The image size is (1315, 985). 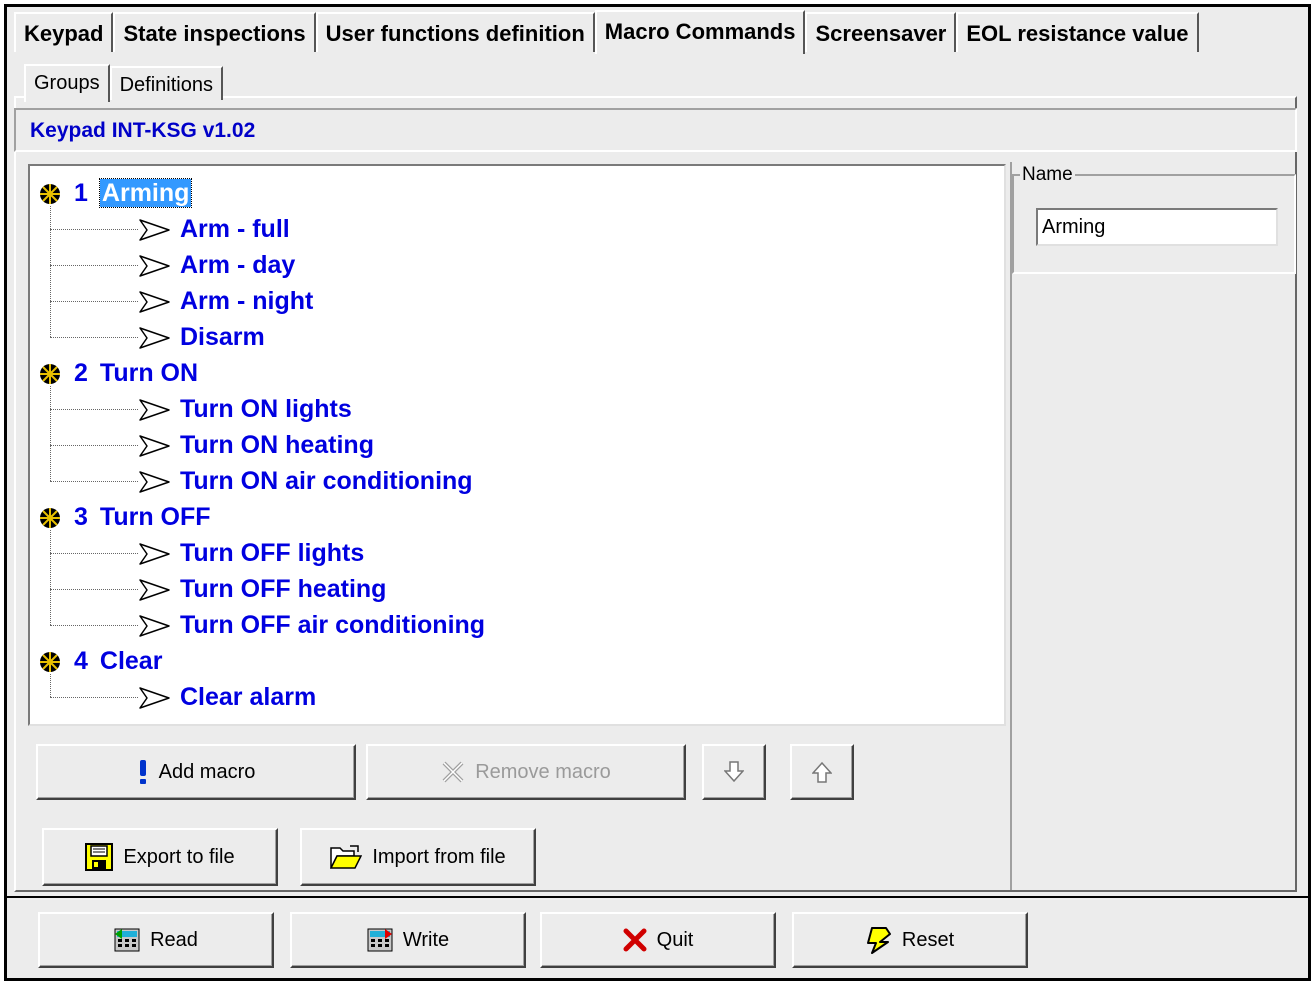 What do you see at coordinates (283, 589) in the screenshot?
I see `macro-label: Turn OFF heating` at bounding box center [283, 589].